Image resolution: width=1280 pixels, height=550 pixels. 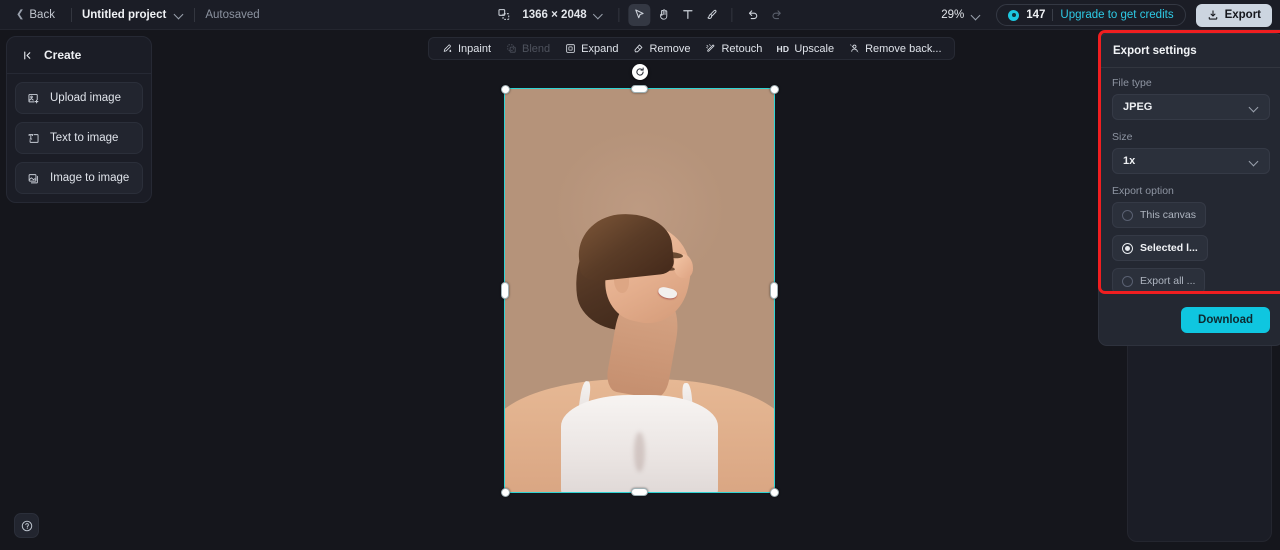 What do you see at coordinates (639, 492) in the screenshot?
I see `resize-handle-bottom` at bounding box center [639, 492].